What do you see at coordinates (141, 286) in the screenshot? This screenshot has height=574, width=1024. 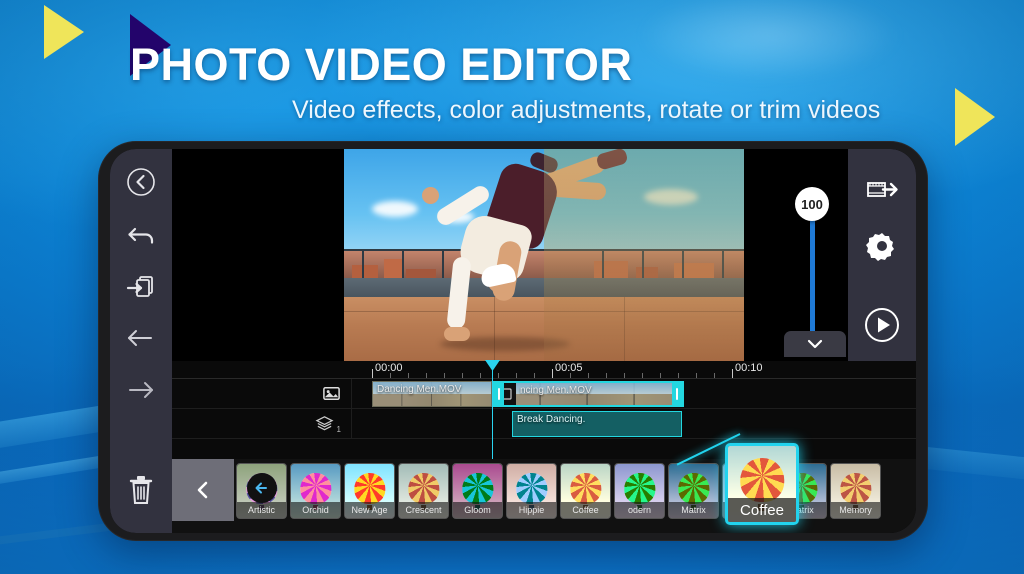 I see `import-media-icon` at bounding box center [141, 286].